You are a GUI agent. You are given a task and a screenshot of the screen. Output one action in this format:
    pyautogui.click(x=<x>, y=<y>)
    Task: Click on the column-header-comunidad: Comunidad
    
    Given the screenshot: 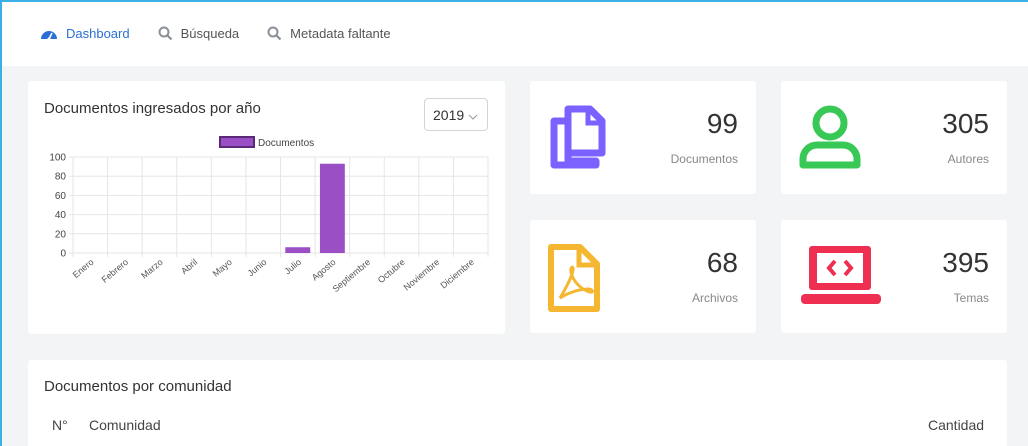 What is the action you would take?
    pyautogui.click(x=125, y=425)
    